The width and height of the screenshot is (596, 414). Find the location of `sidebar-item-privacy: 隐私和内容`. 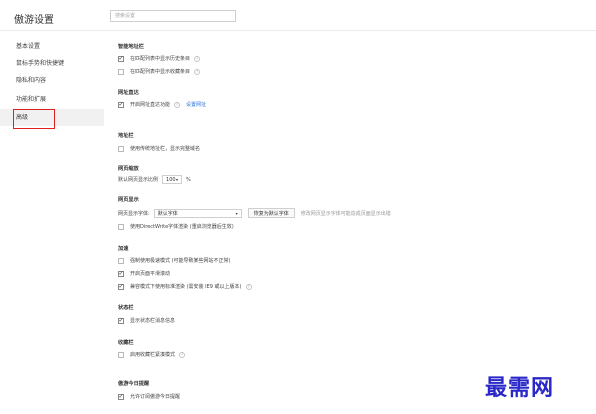

sidebar-item-privacy: 隐私和内容 is located at coordinates (52, 80).